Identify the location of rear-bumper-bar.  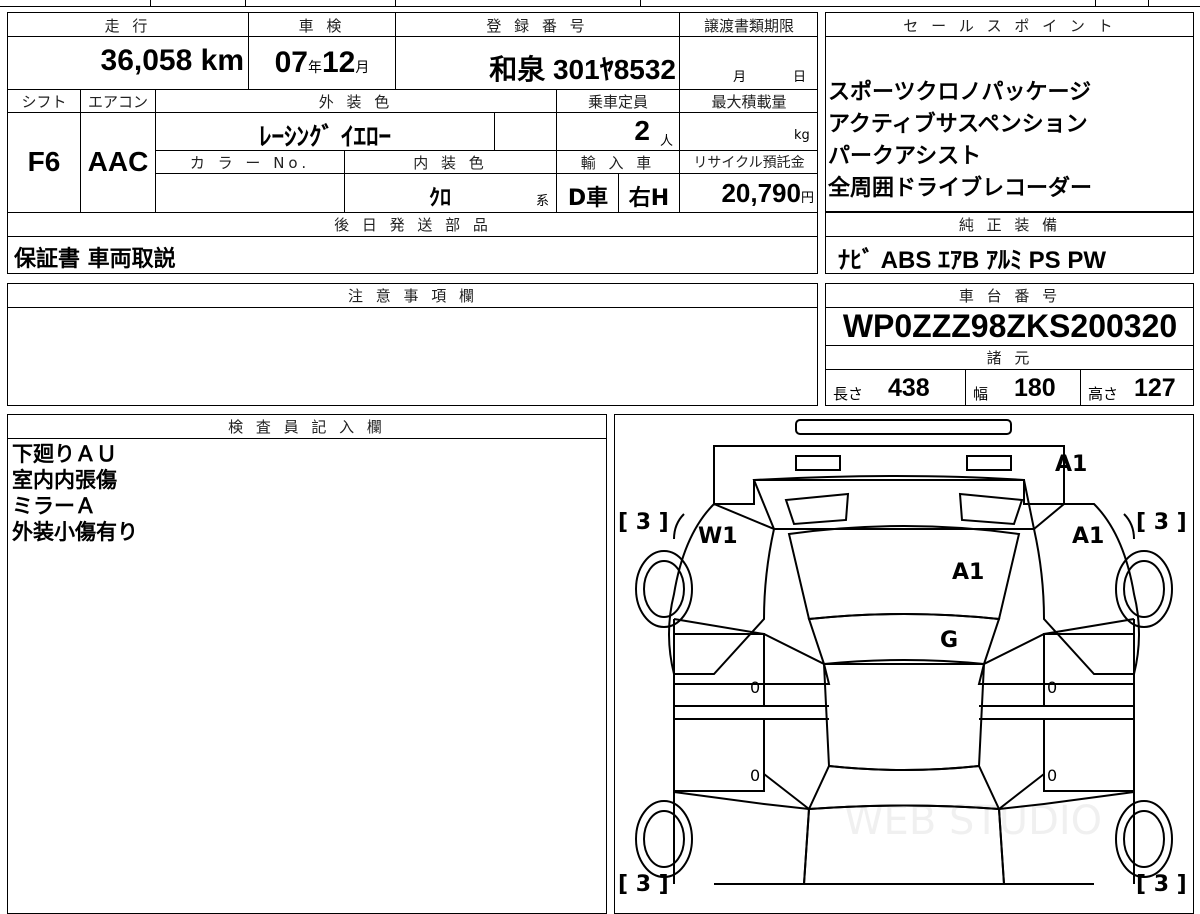
(903, 427).